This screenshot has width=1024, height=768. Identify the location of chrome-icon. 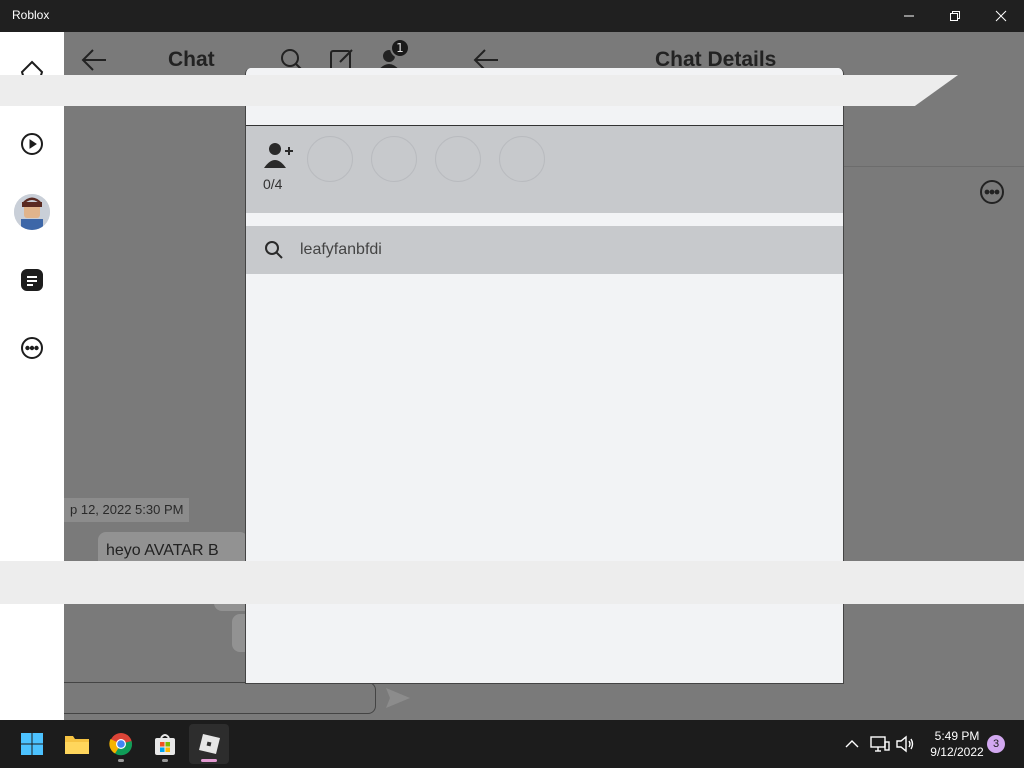
(121, 744).